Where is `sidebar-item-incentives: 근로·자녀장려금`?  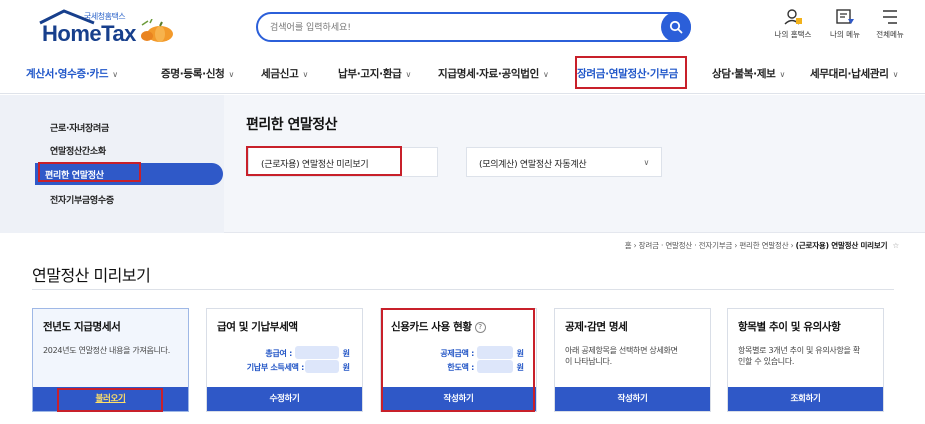 sidebar-item-incentives: 근로·자녀장려금 is located at coordinates (79, 127).